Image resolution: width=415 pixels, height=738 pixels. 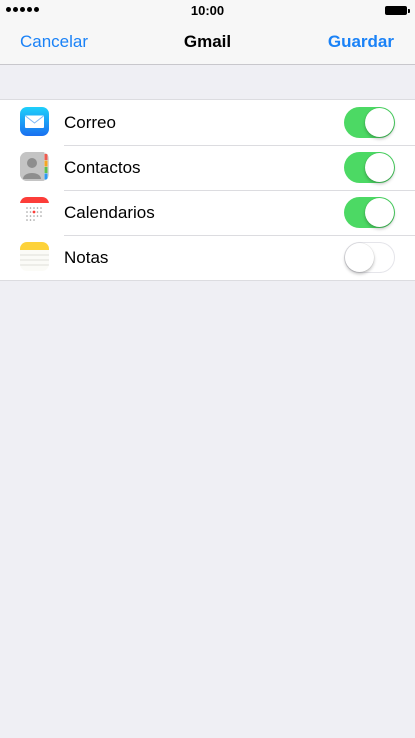 I want to click on mail-toggle, so click(x=369, y=122).